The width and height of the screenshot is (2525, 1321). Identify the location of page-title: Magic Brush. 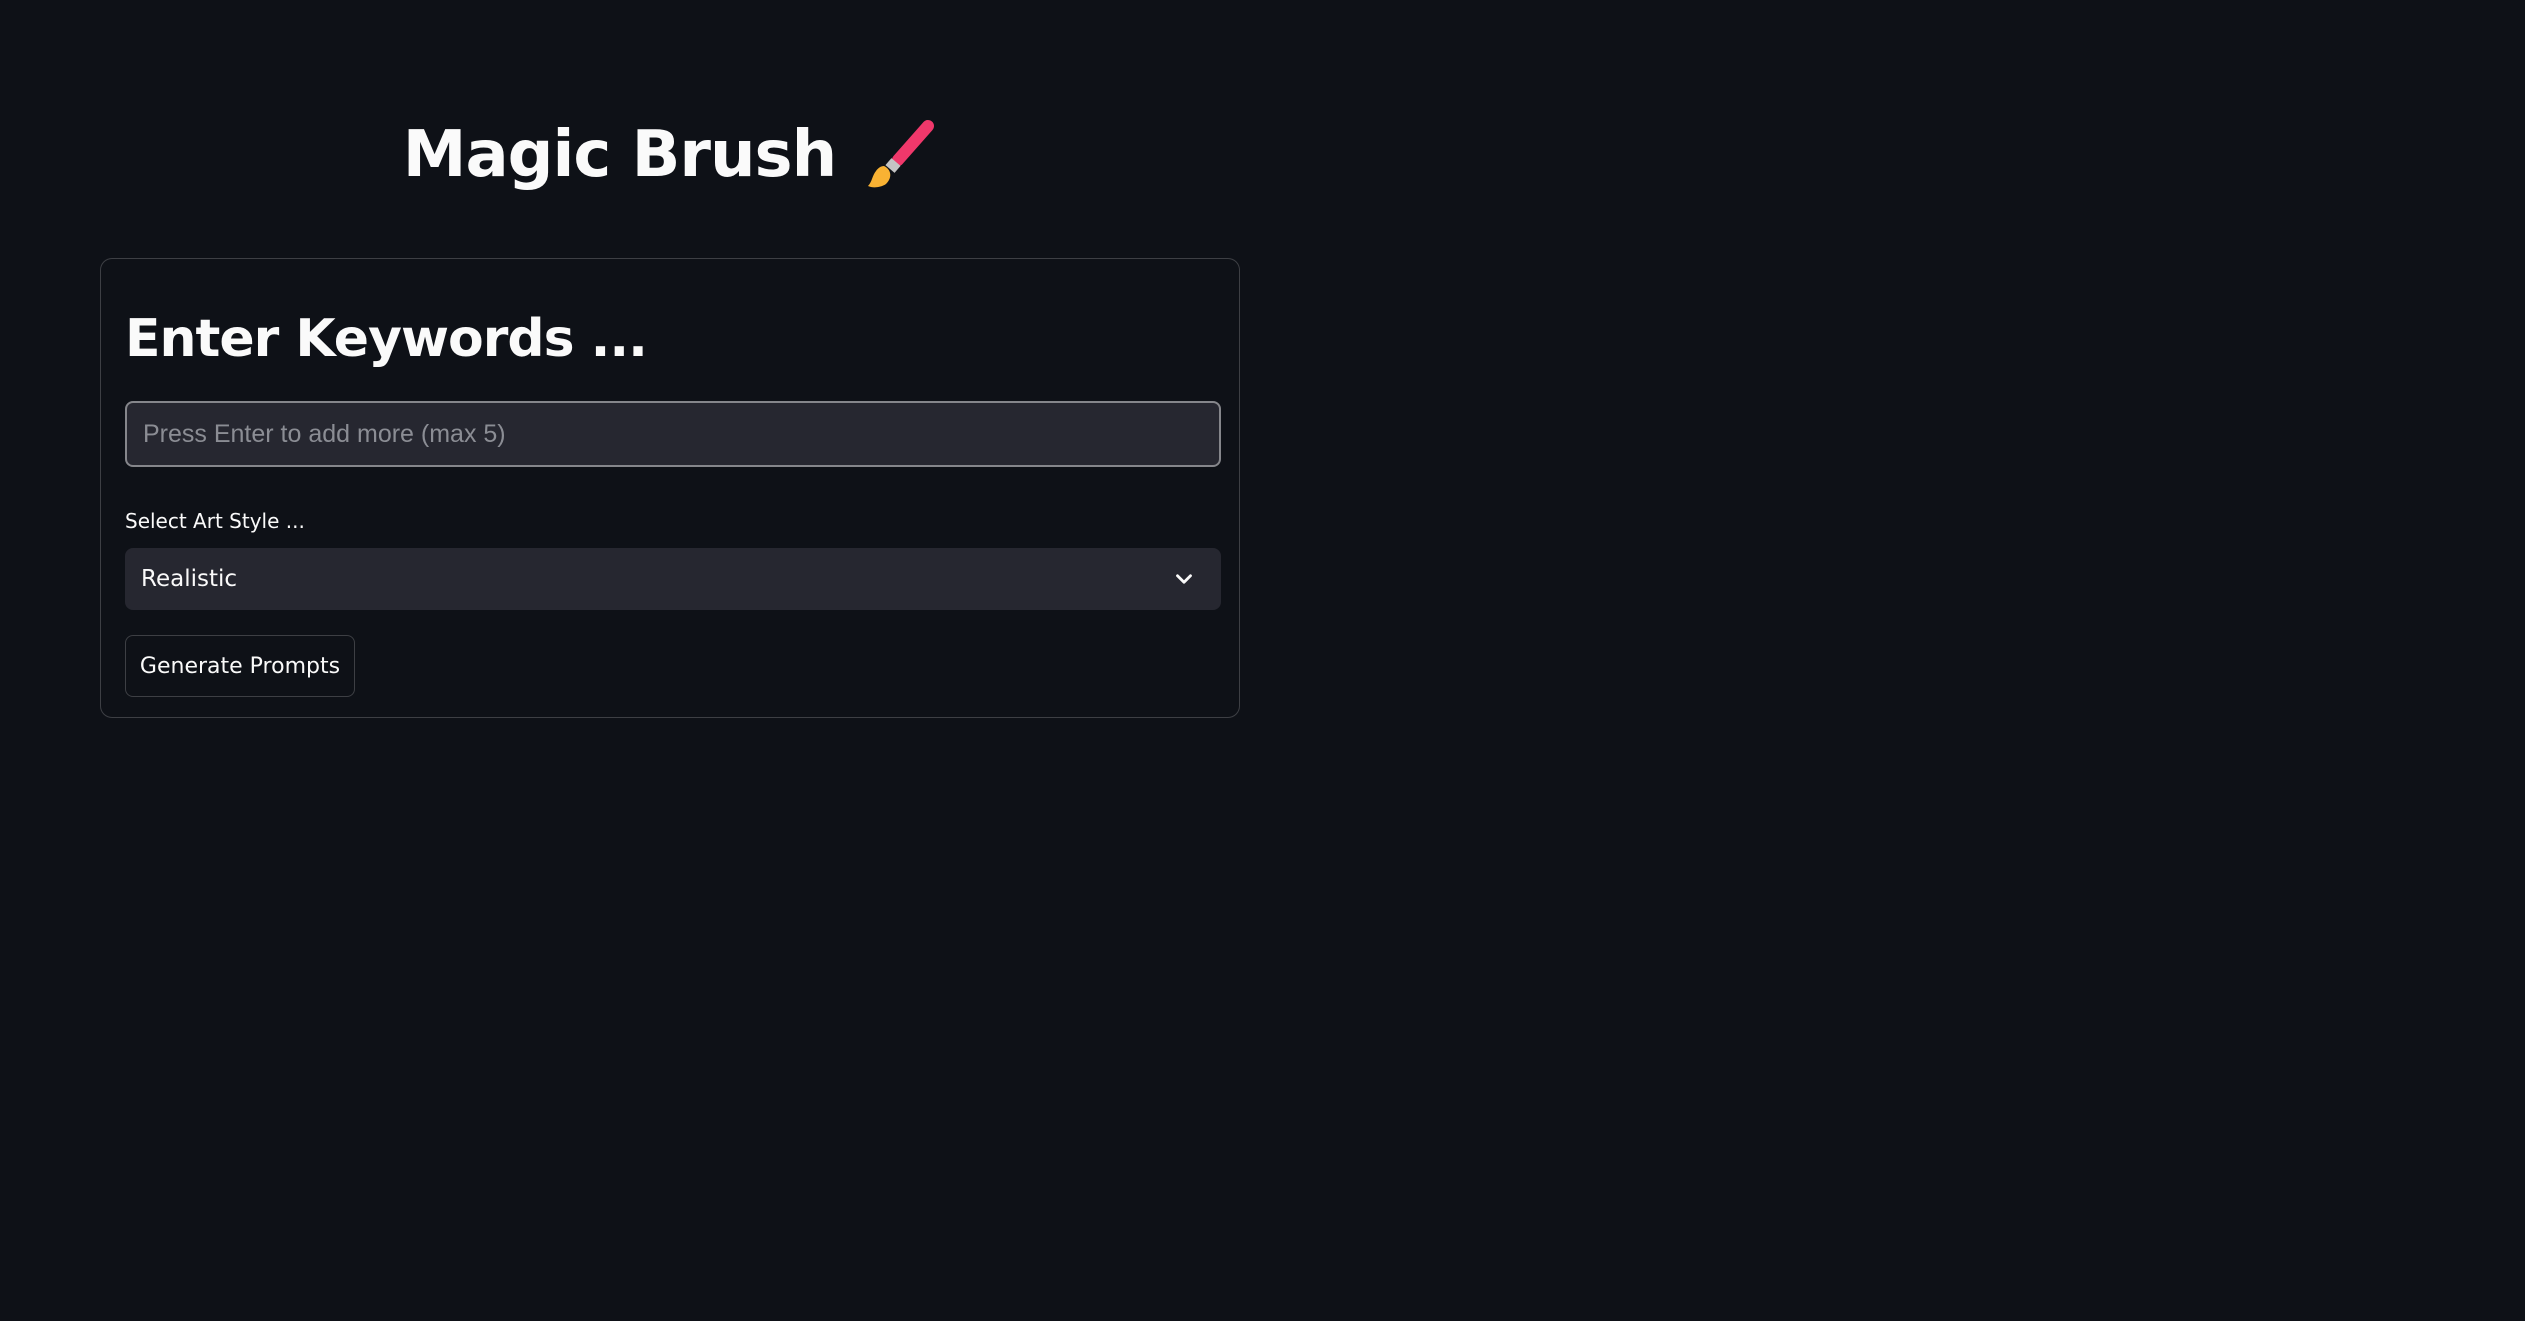
(619, 155).